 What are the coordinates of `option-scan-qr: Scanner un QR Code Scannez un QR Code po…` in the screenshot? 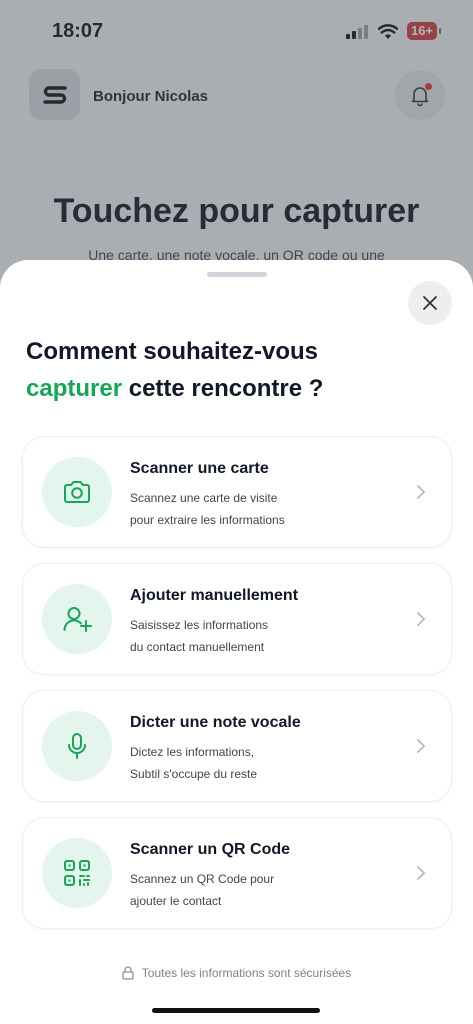 It's located at (237, 873).